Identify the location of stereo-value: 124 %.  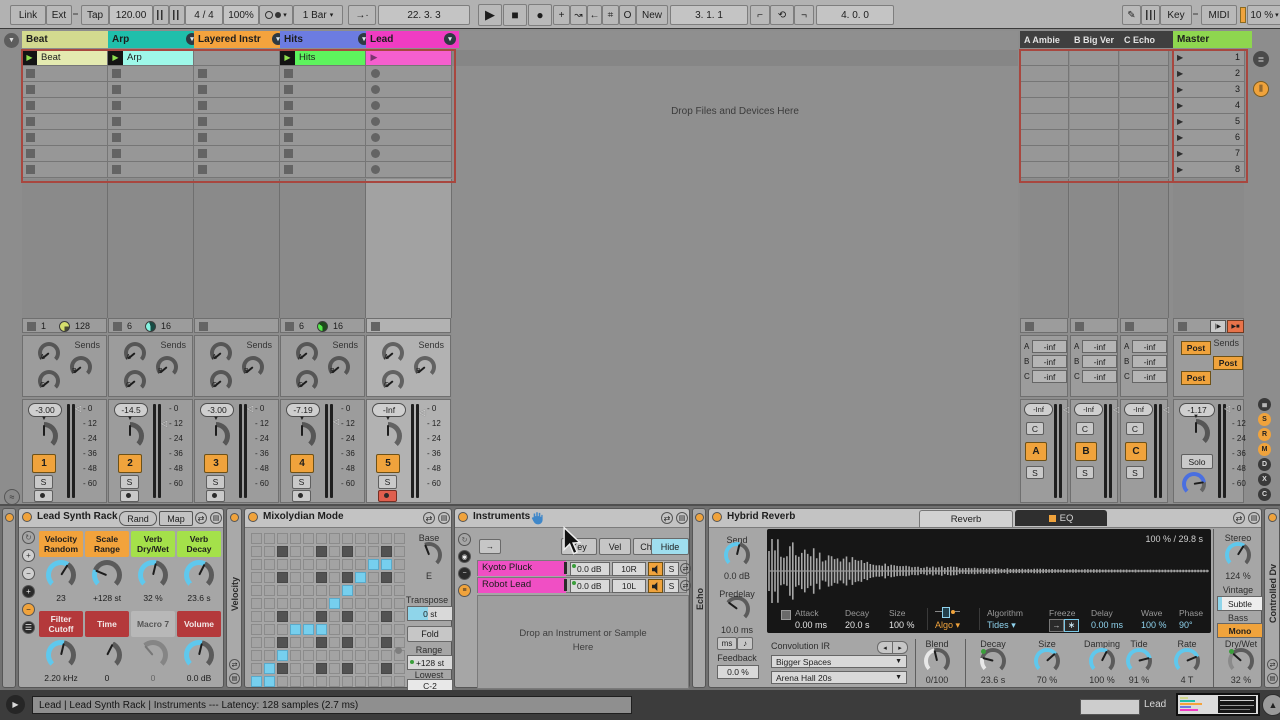
(1238, 576).